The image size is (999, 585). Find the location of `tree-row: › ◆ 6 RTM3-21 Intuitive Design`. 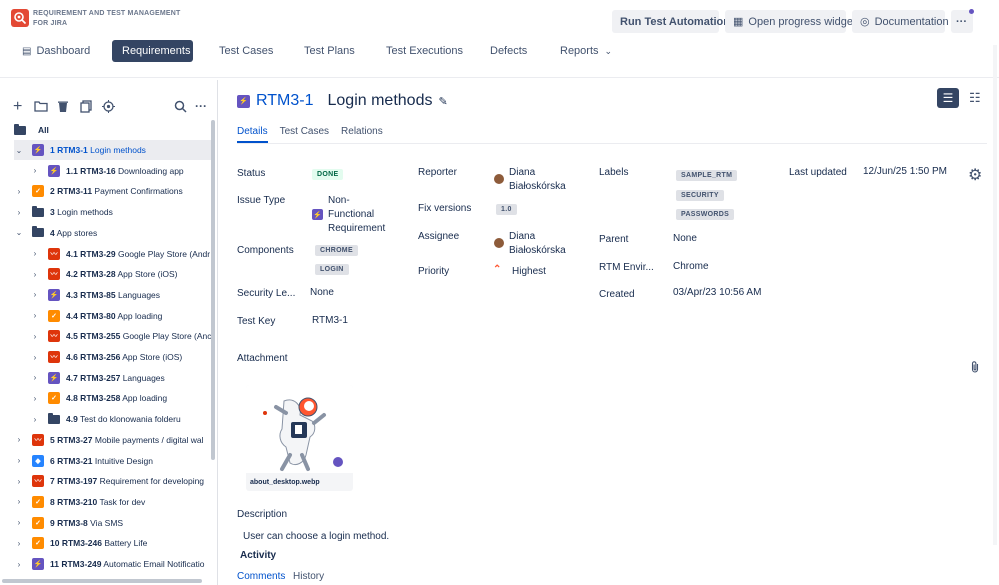

tree-row: › ◆ 6 RTM3-21 Intuitive Design is located at coordinates (113, 461).